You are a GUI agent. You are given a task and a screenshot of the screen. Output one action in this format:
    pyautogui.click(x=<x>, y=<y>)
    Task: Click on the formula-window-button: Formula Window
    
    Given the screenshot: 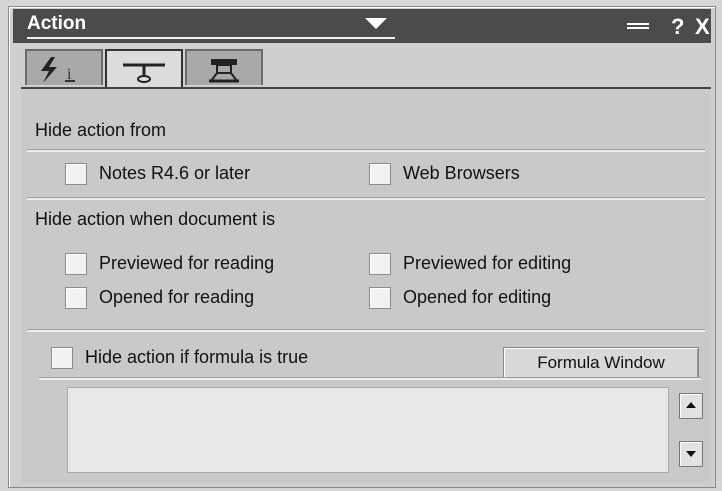 What is the action you would take?
    pyautogui.click(x=601, y=363)
    